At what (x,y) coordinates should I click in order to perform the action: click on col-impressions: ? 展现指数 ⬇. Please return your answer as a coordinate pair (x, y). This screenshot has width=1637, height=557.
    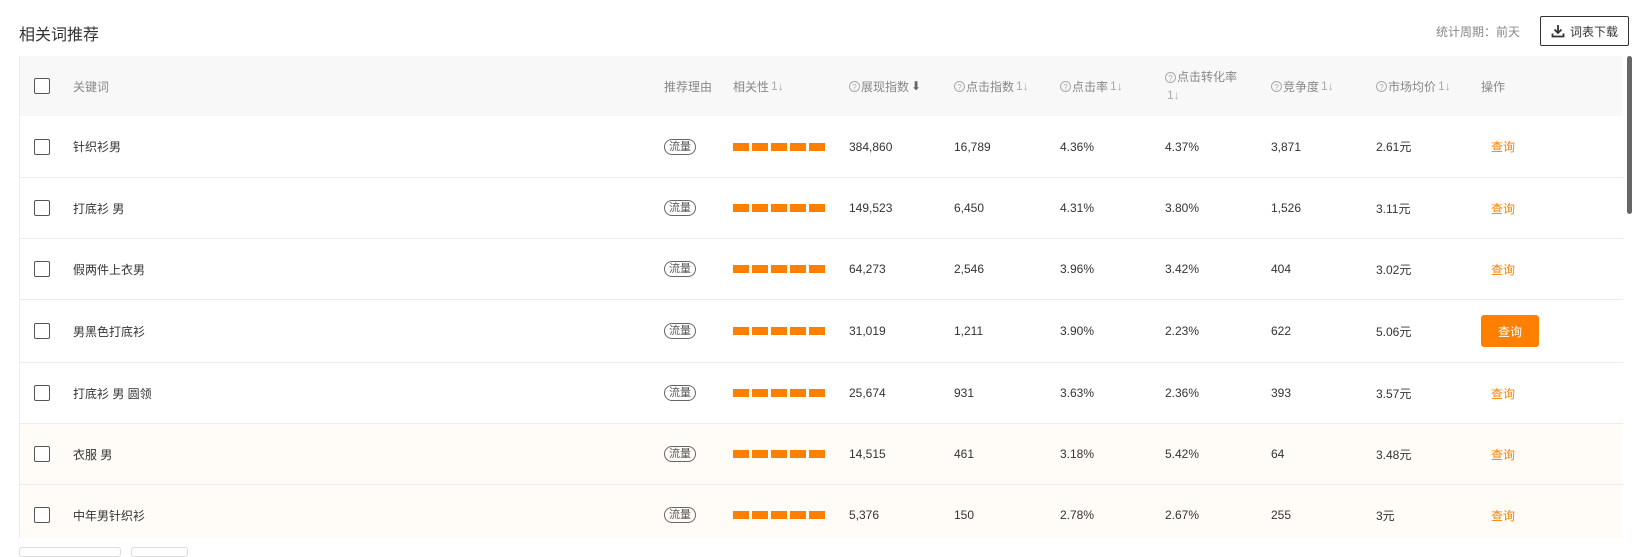
    Looking at the image, I should click on (885, 86).